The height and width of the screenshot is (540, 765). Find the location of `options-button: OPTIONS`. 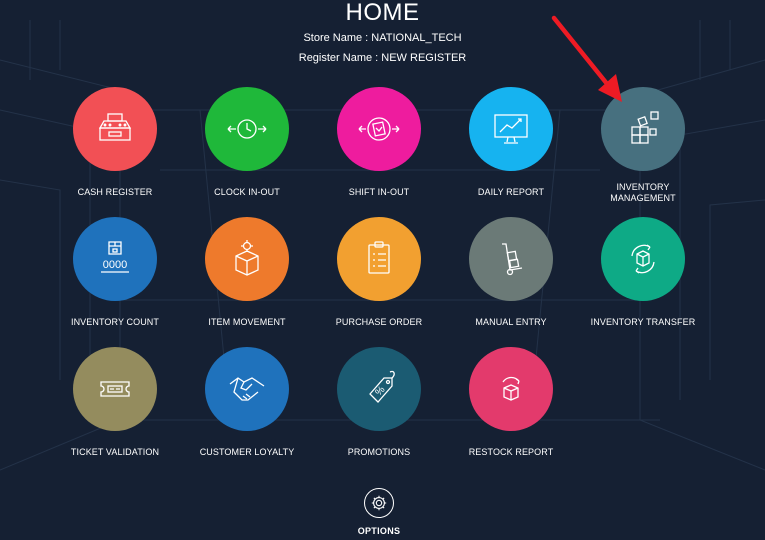

options-button: OPTIONS is located at coordinates (379, 512).